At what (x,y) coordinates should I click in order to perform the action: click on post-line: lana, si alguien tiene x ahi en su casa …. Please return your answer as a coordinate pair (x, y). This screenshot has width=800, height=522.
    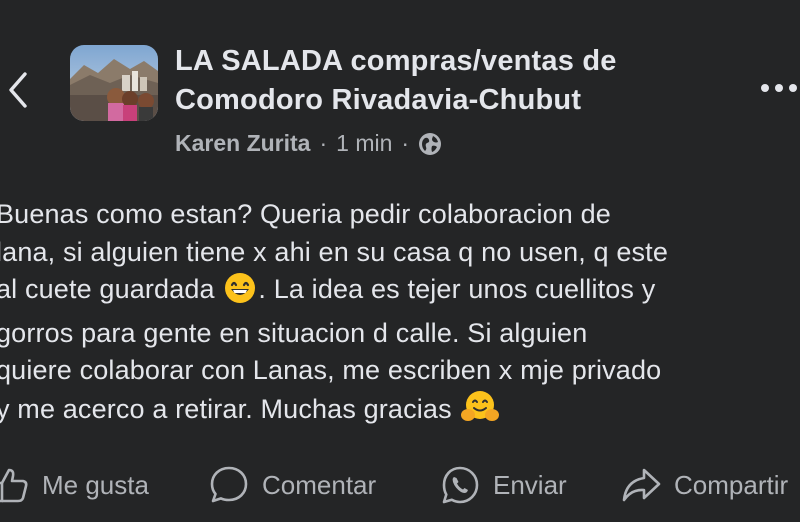
    Looking at the image, I should click on (334, 251).